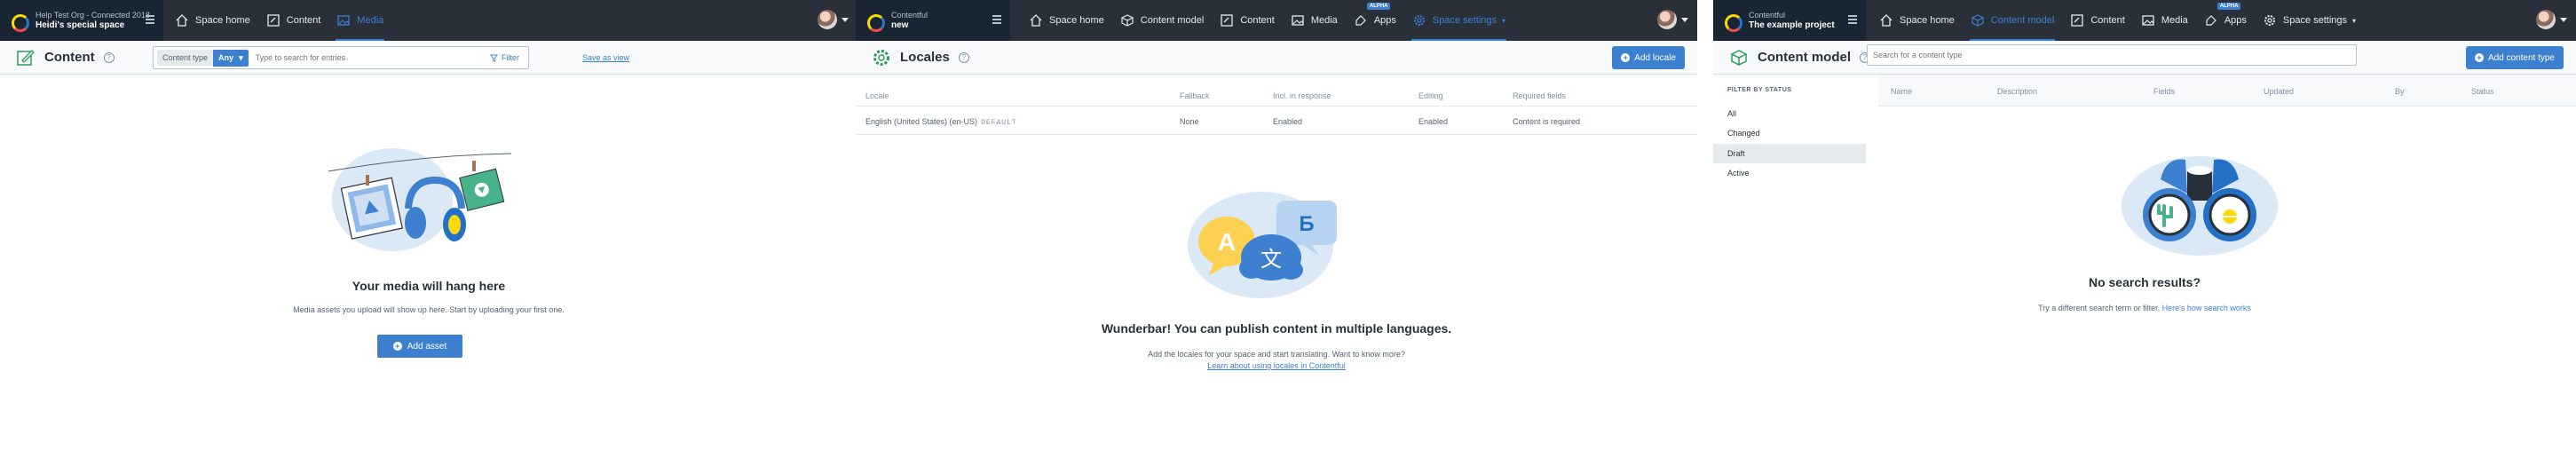 The image size is (2576, 474). I want to click on incl-in-response-cell: Enabled, so click(1288, 121).